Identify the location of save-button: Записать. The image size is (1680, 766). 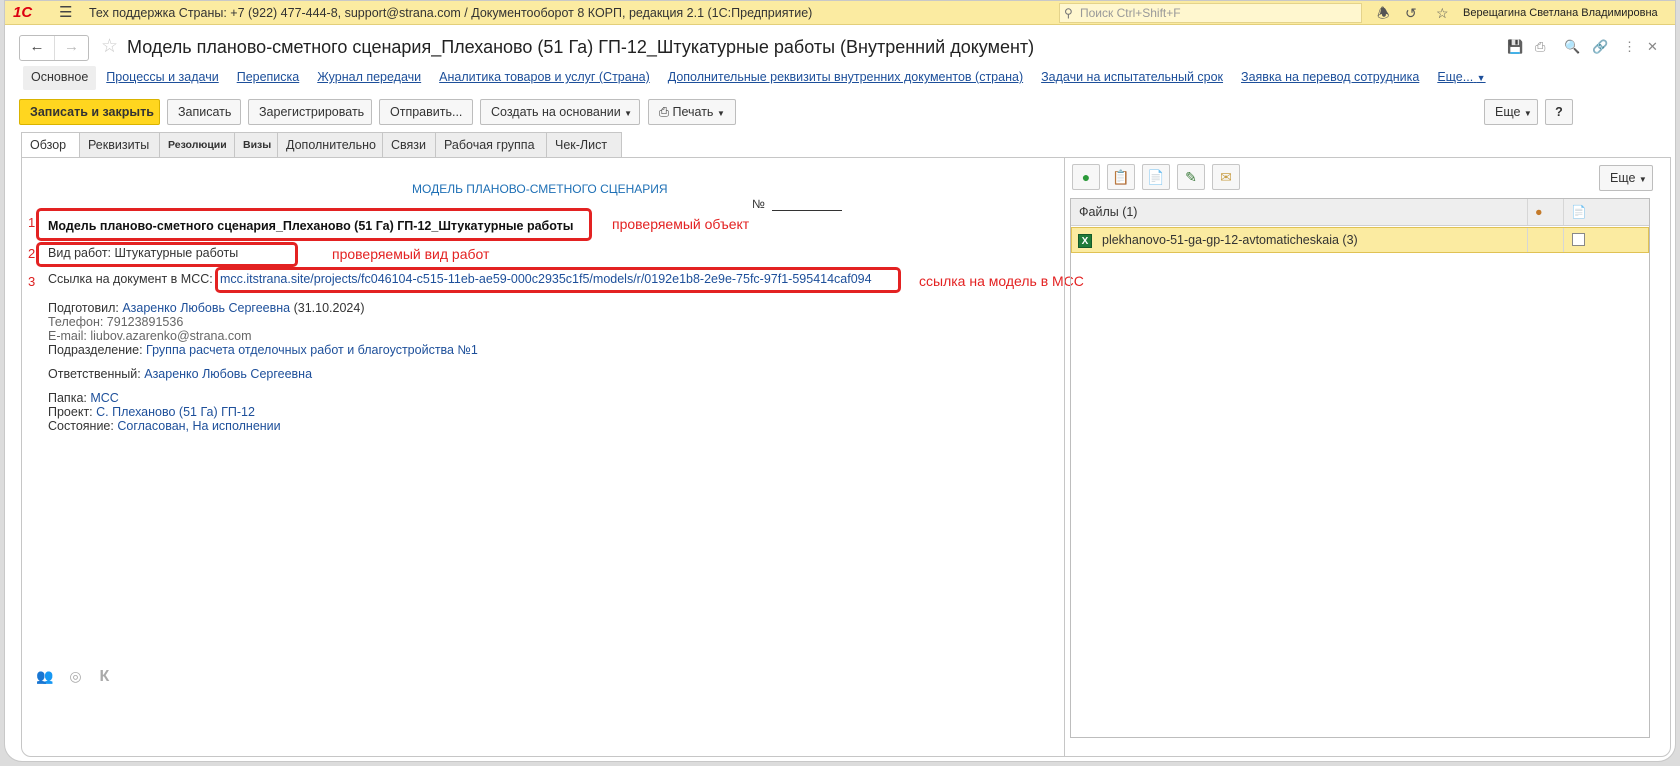
(204, 112).